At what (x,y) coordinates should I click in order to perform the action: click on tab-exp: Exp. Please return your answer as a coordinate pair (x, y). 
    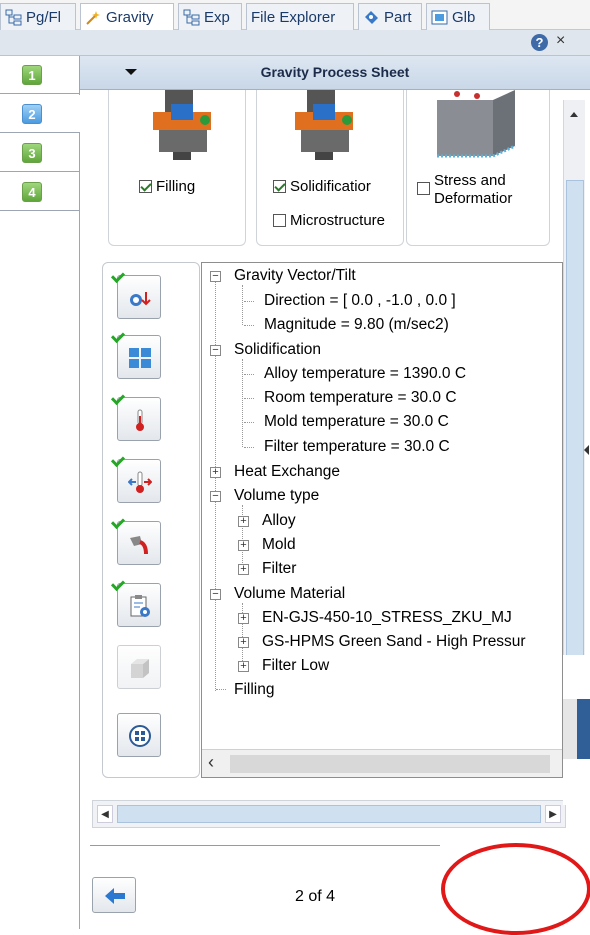
    Looking at the image, I should click on (210, 16).